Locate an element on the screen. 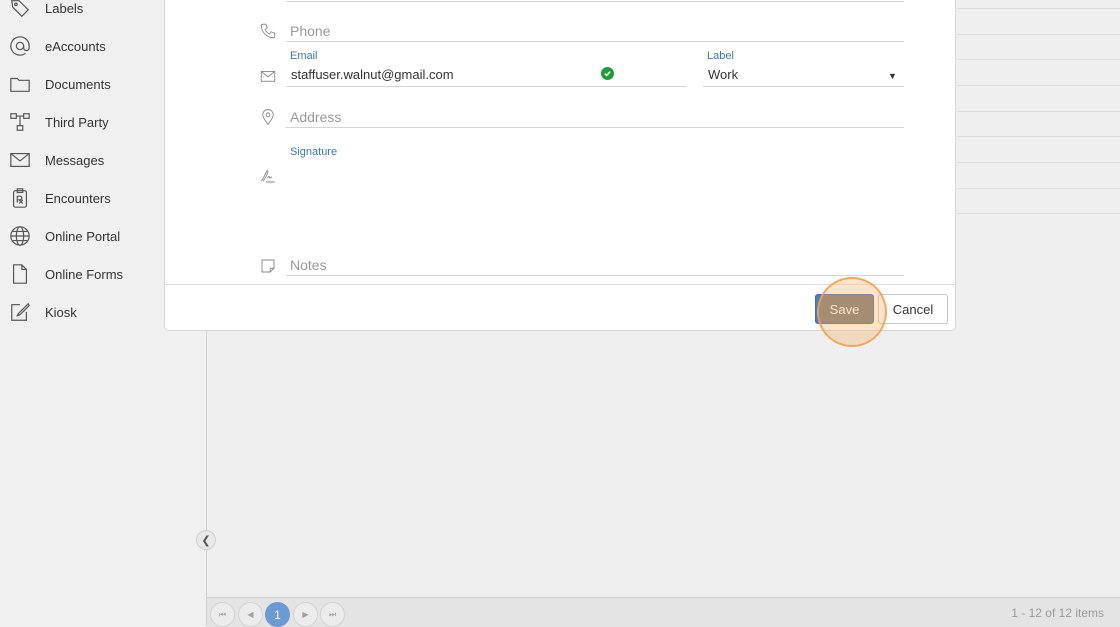 The image size is (1120, 627). sidebar-item-label: Online Forms is located at coordinates (84, 274).